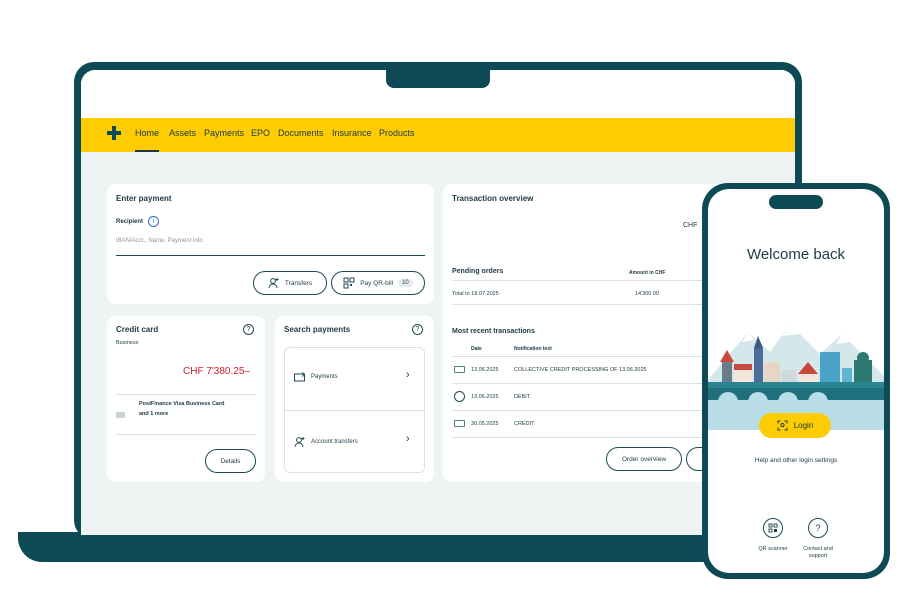 The height and width of the screenshot is (615, 920). Describe the element at coordinates (130, 222) in the screenshot. I see `recipient-label: Recipient` at that location.